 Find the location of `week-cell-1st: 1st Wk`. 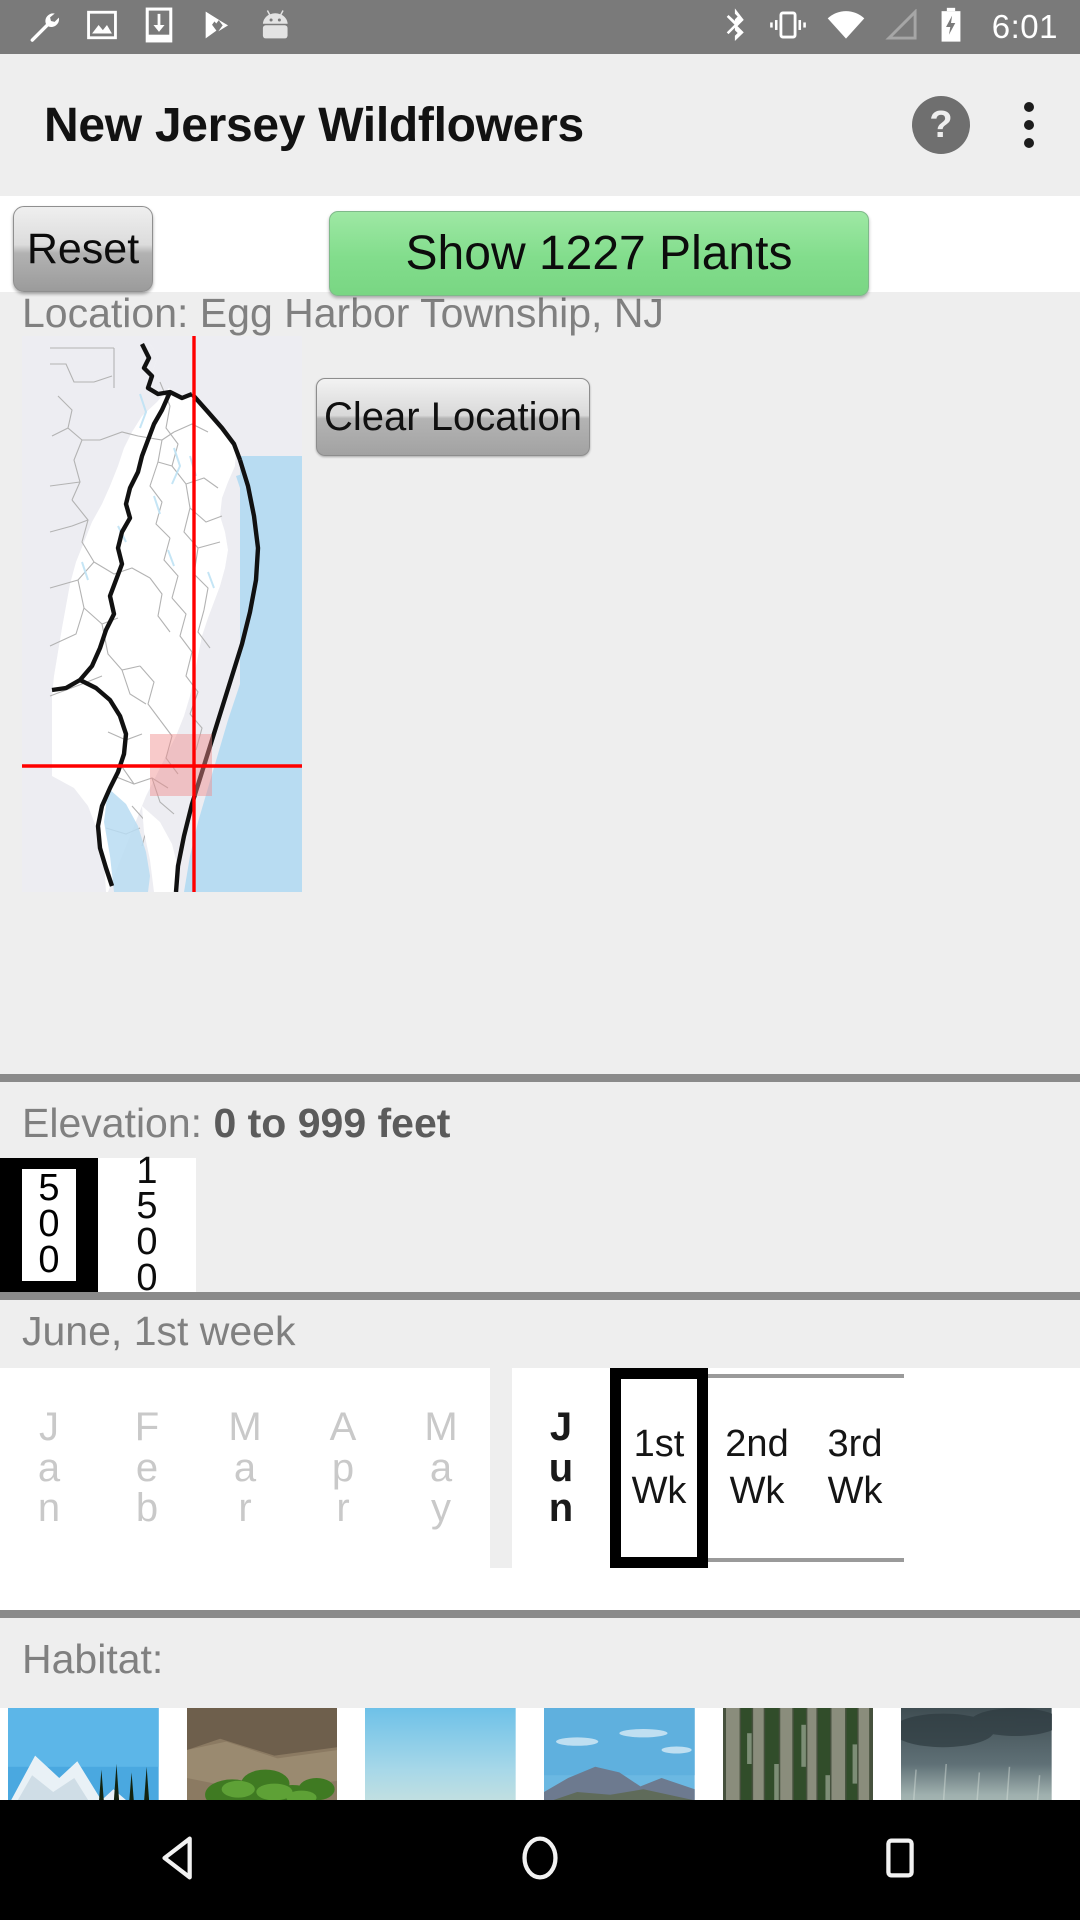

week-cell-1st: 1st Wk is located at coordinates (659, 1468).